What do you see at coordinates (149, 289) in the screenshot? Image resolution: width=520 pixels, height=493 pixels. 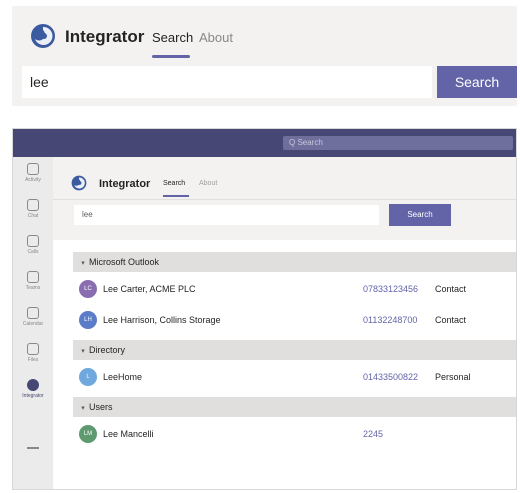 I see `contact-name: Lee Carter, ACME PLC` at bounding box center [149, 289].